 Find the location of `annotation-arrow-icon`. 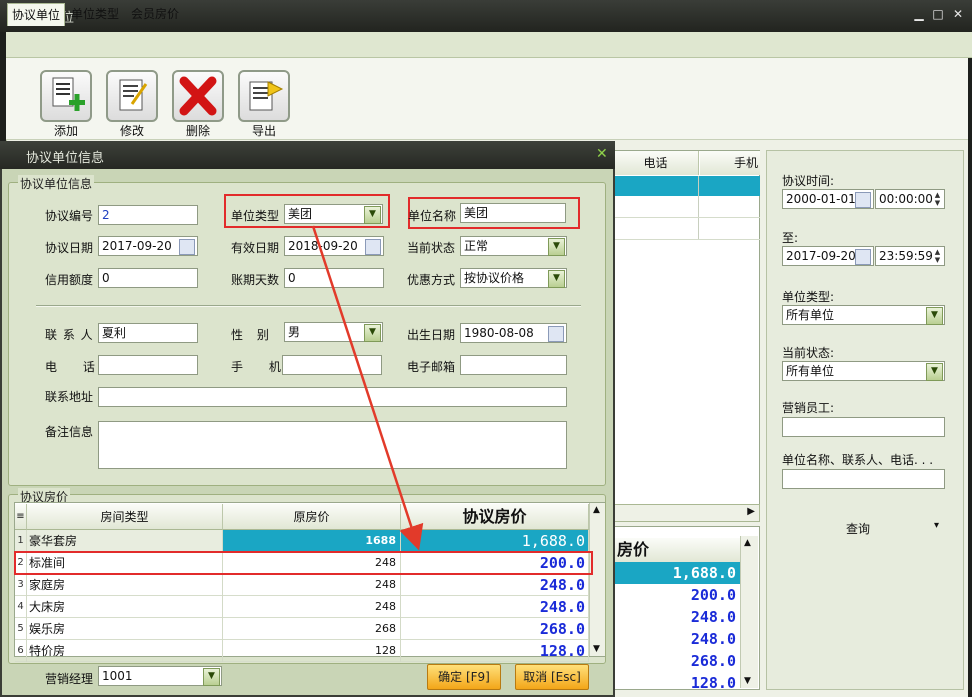

annotation-arrow-icon is located at coordinates (367, 388).